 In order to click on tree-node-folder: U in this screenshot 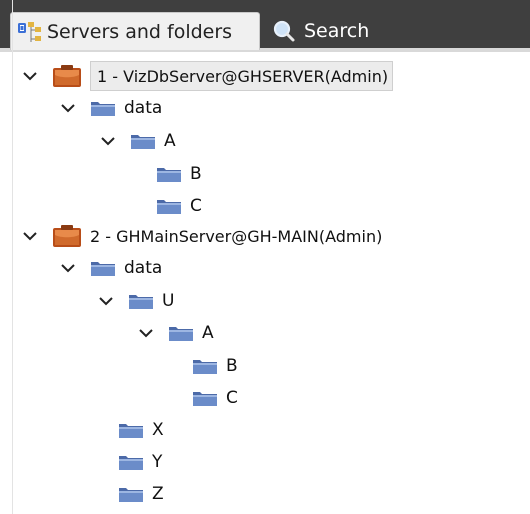, I will do `click(136, 301)`.